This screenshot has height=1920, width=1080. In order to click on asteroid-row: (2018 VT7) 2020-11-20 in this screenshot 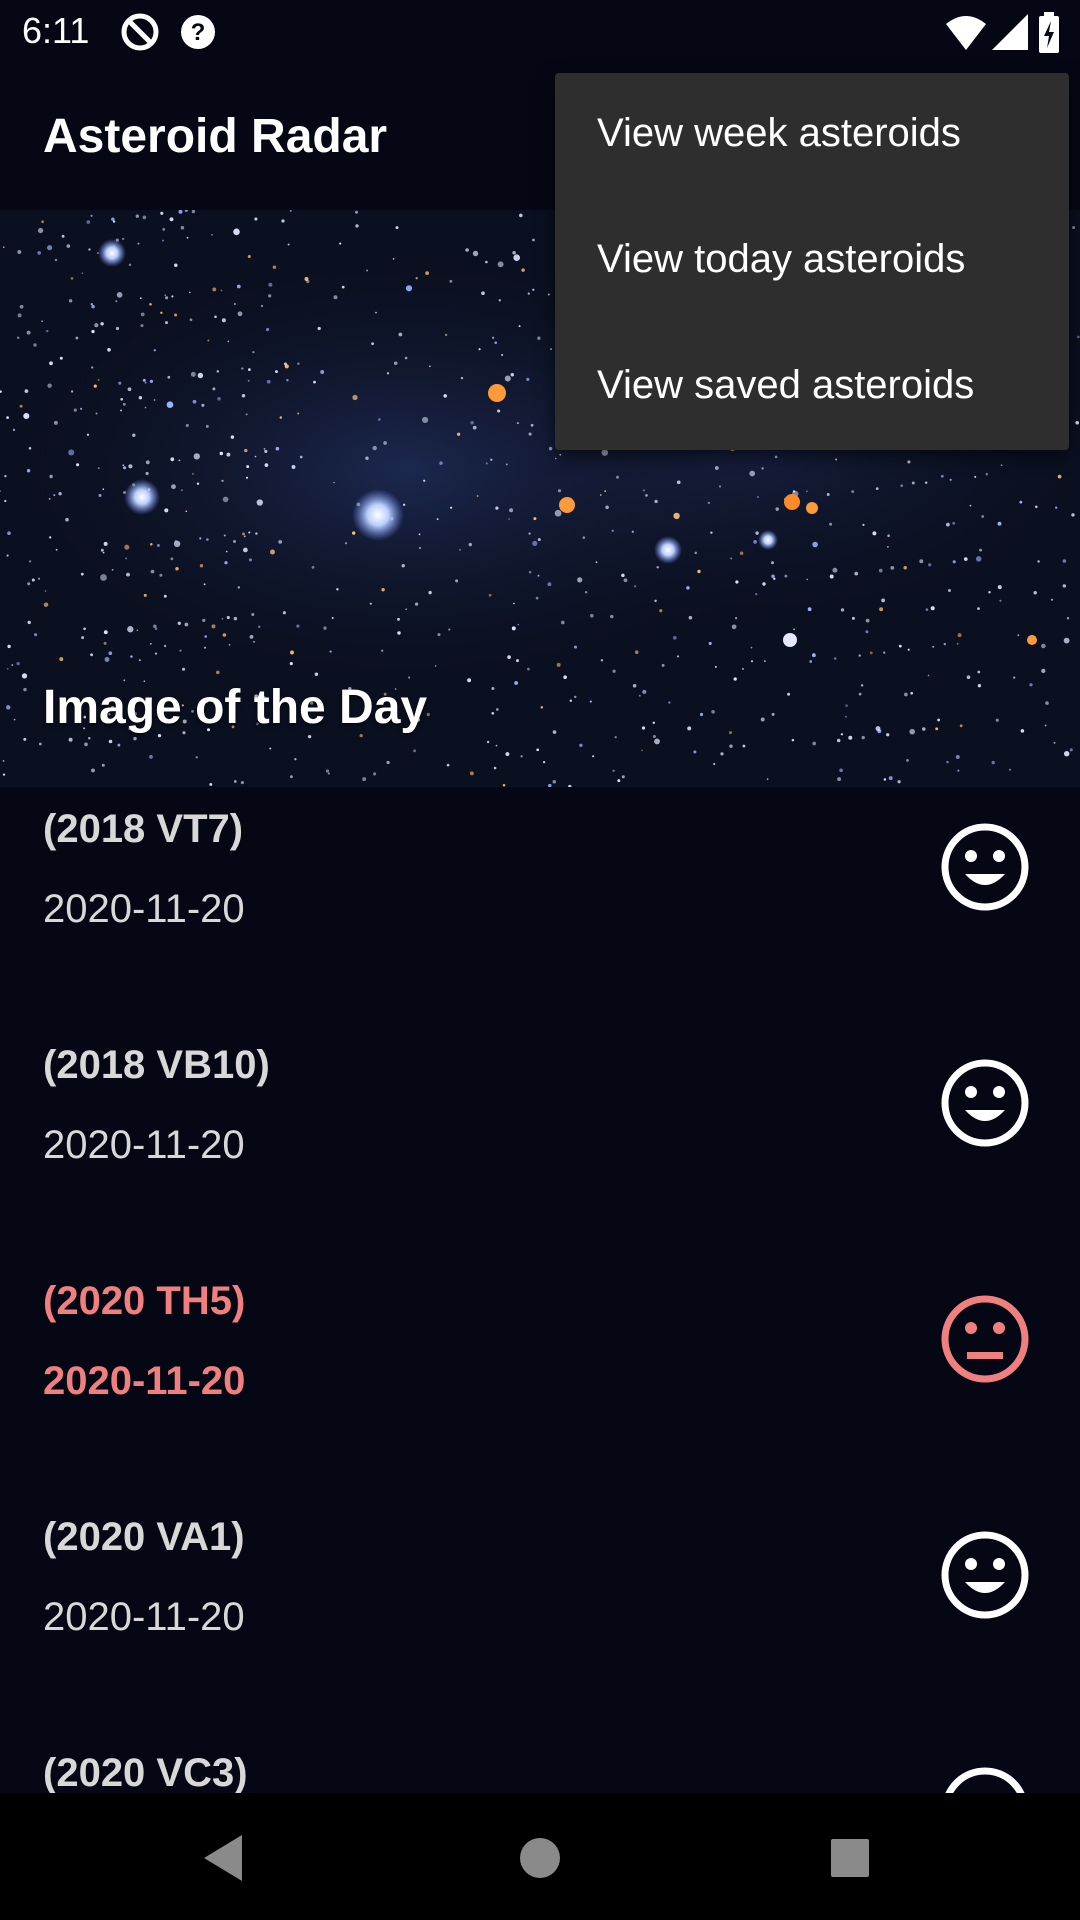, I will do `click(540, 905)`.